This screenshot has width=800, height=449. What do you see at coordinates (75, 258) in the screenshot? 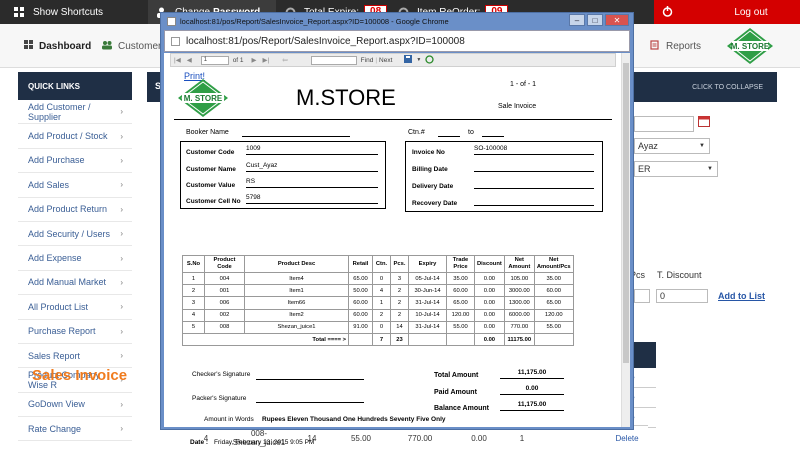
I see `quick-link-add-expense: Add Expense ›` at bounding box center [75, 258].